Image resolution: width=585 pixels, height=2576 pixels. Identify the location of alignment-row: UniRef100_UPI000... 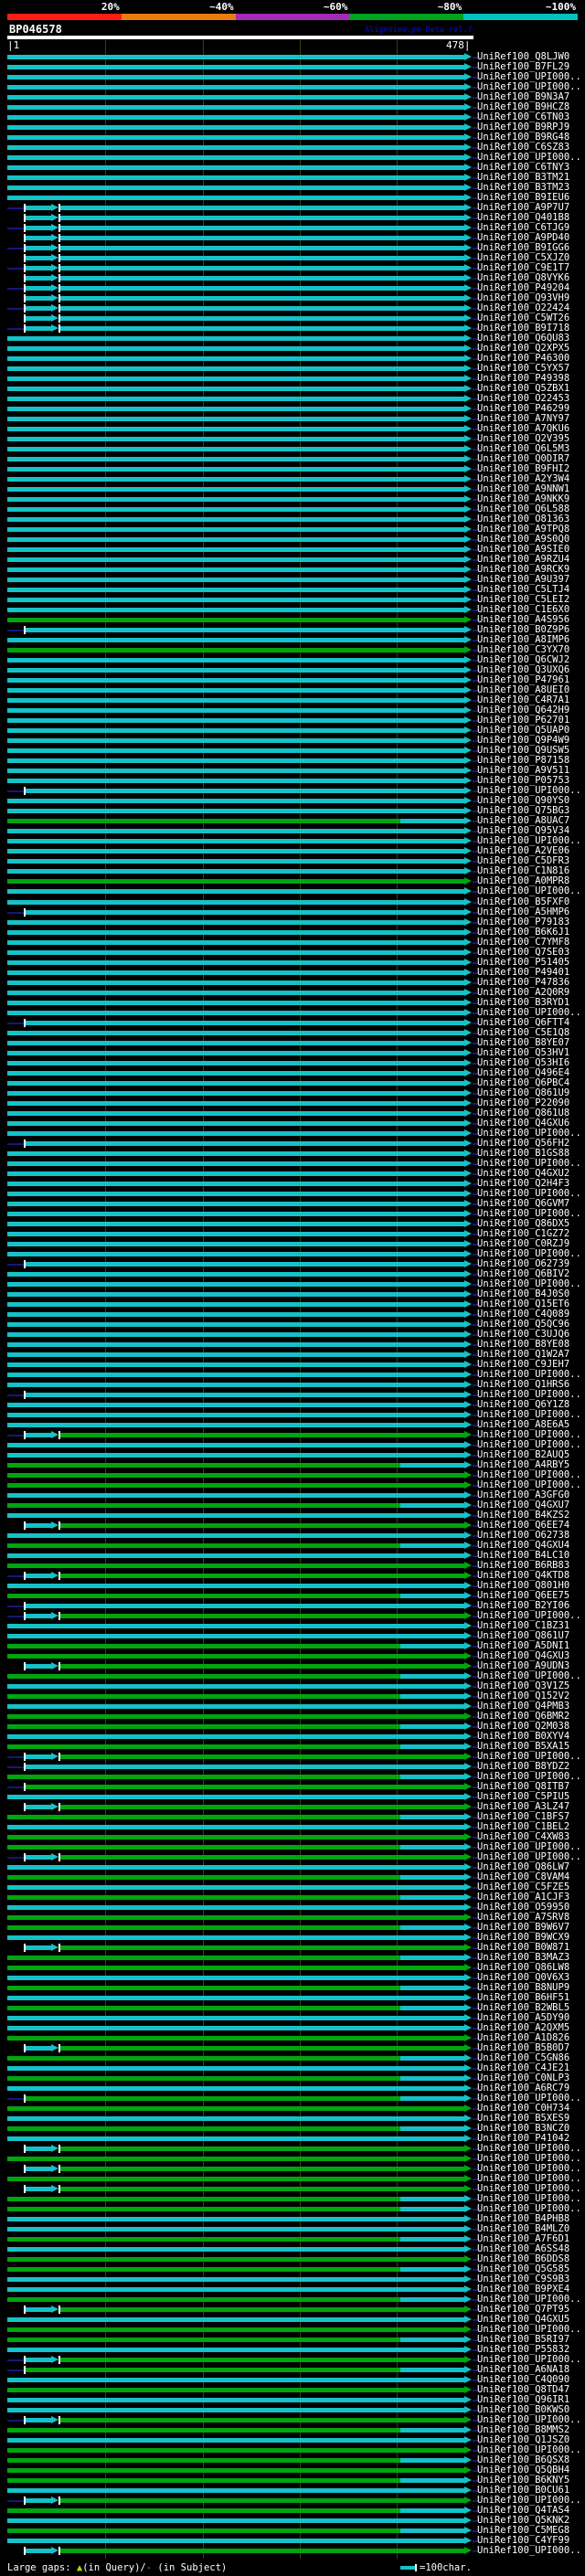
(293, 1133).